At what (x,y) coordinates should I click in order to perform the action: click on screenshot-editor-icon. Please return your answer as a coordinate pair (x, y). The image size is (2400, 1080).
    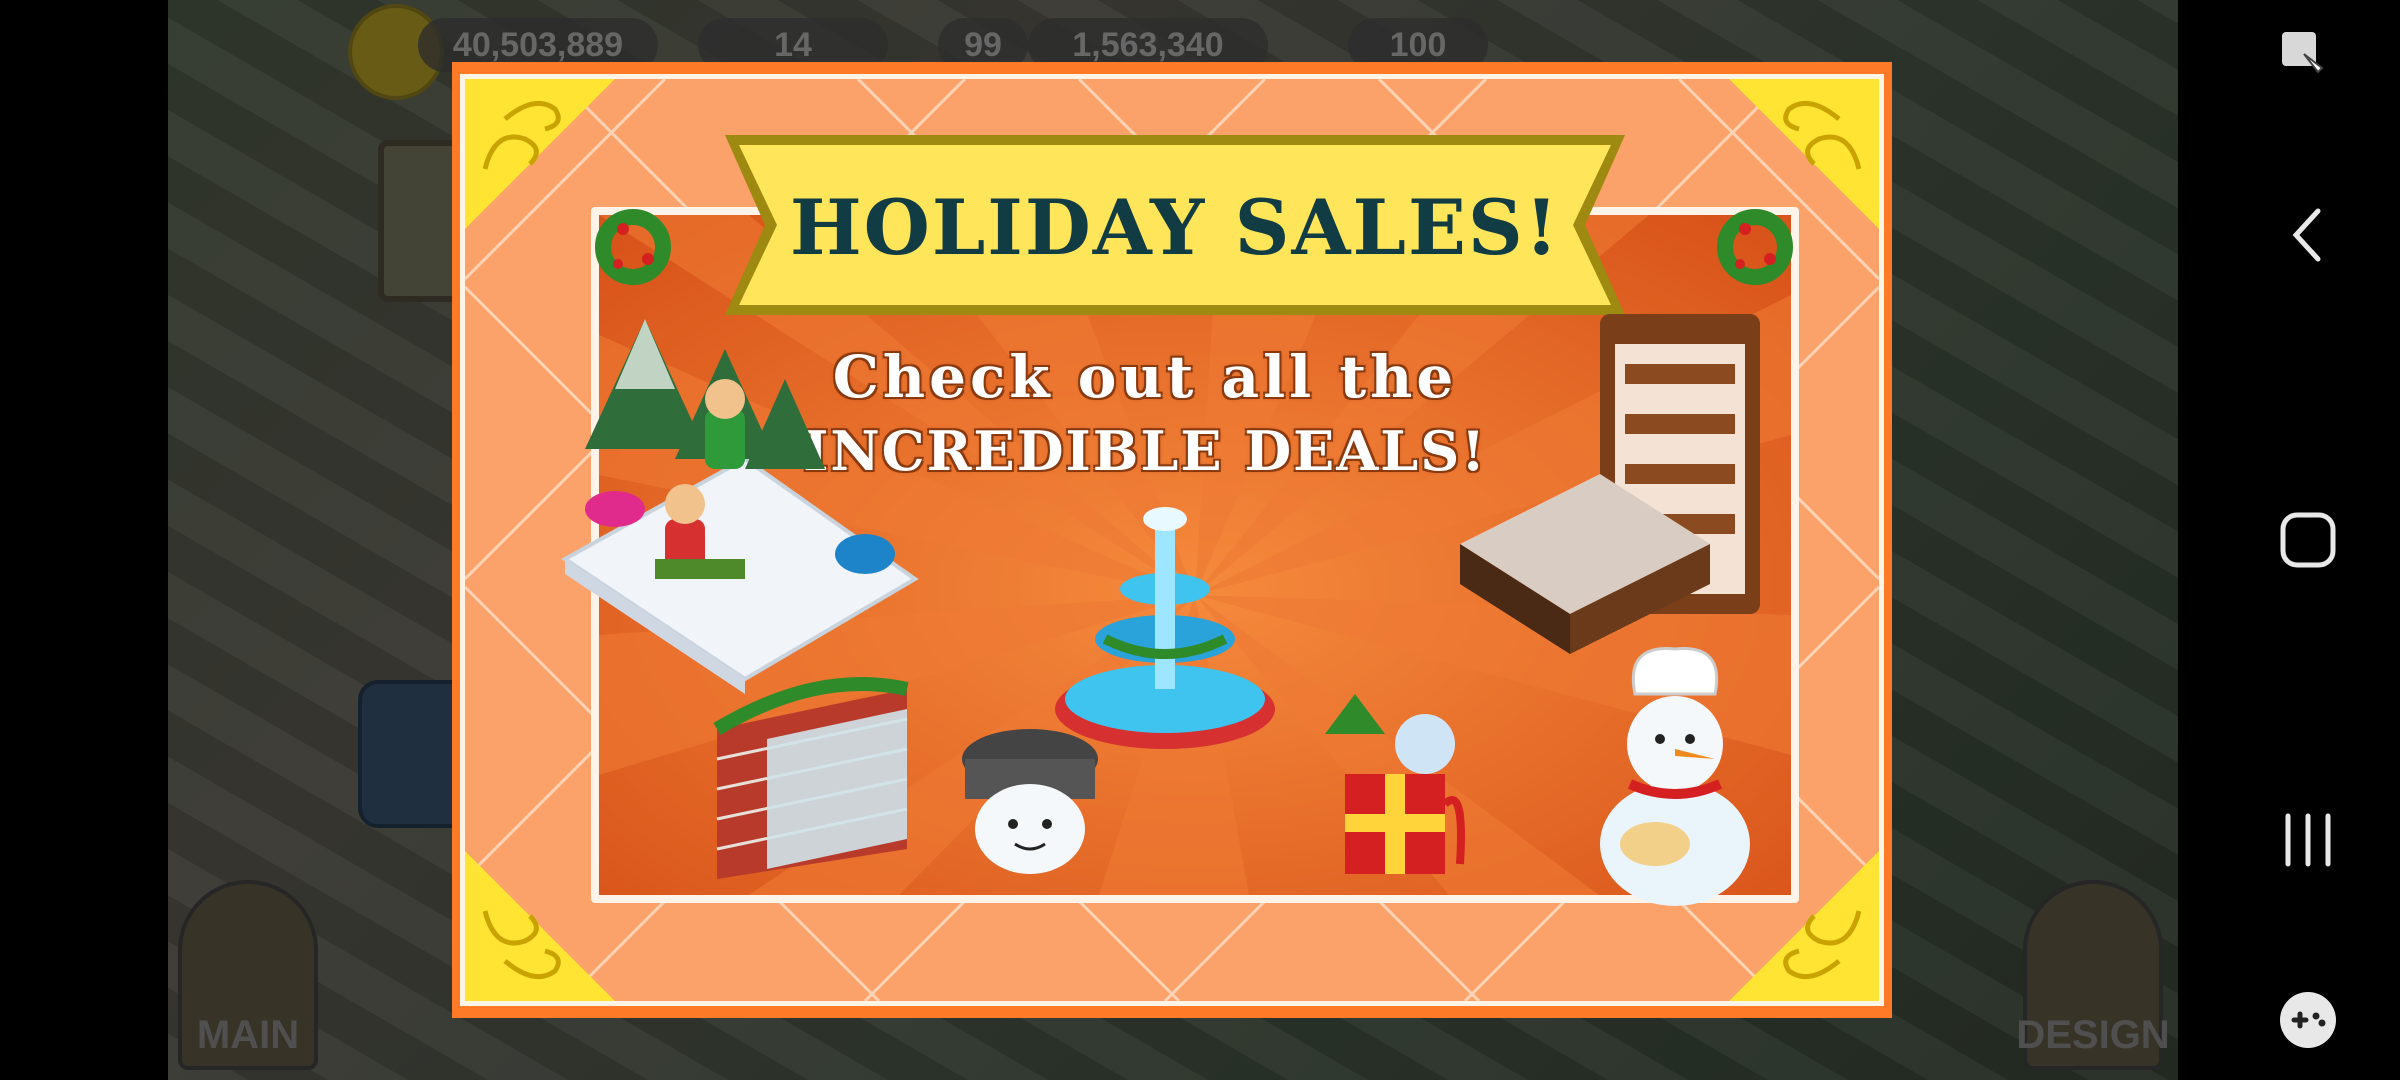
    Looking at the image, I should click on (2303, 58).